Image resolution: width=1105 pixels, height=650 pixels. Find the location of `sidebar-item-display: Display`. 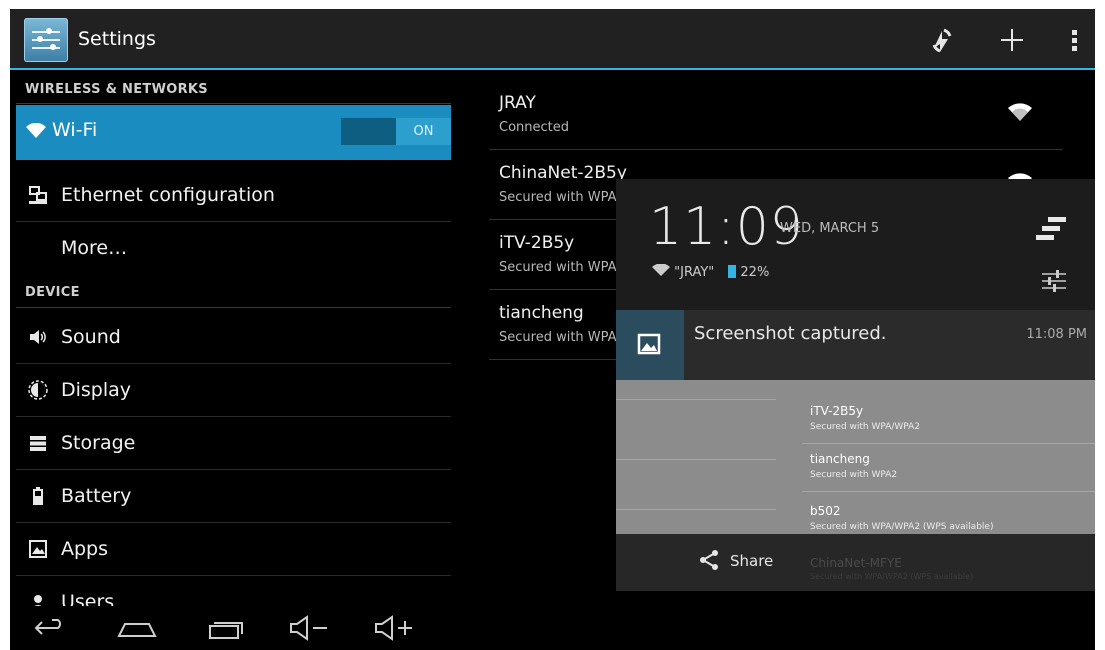

sidebar-item-display: Display is located at coordinates (233, 390).